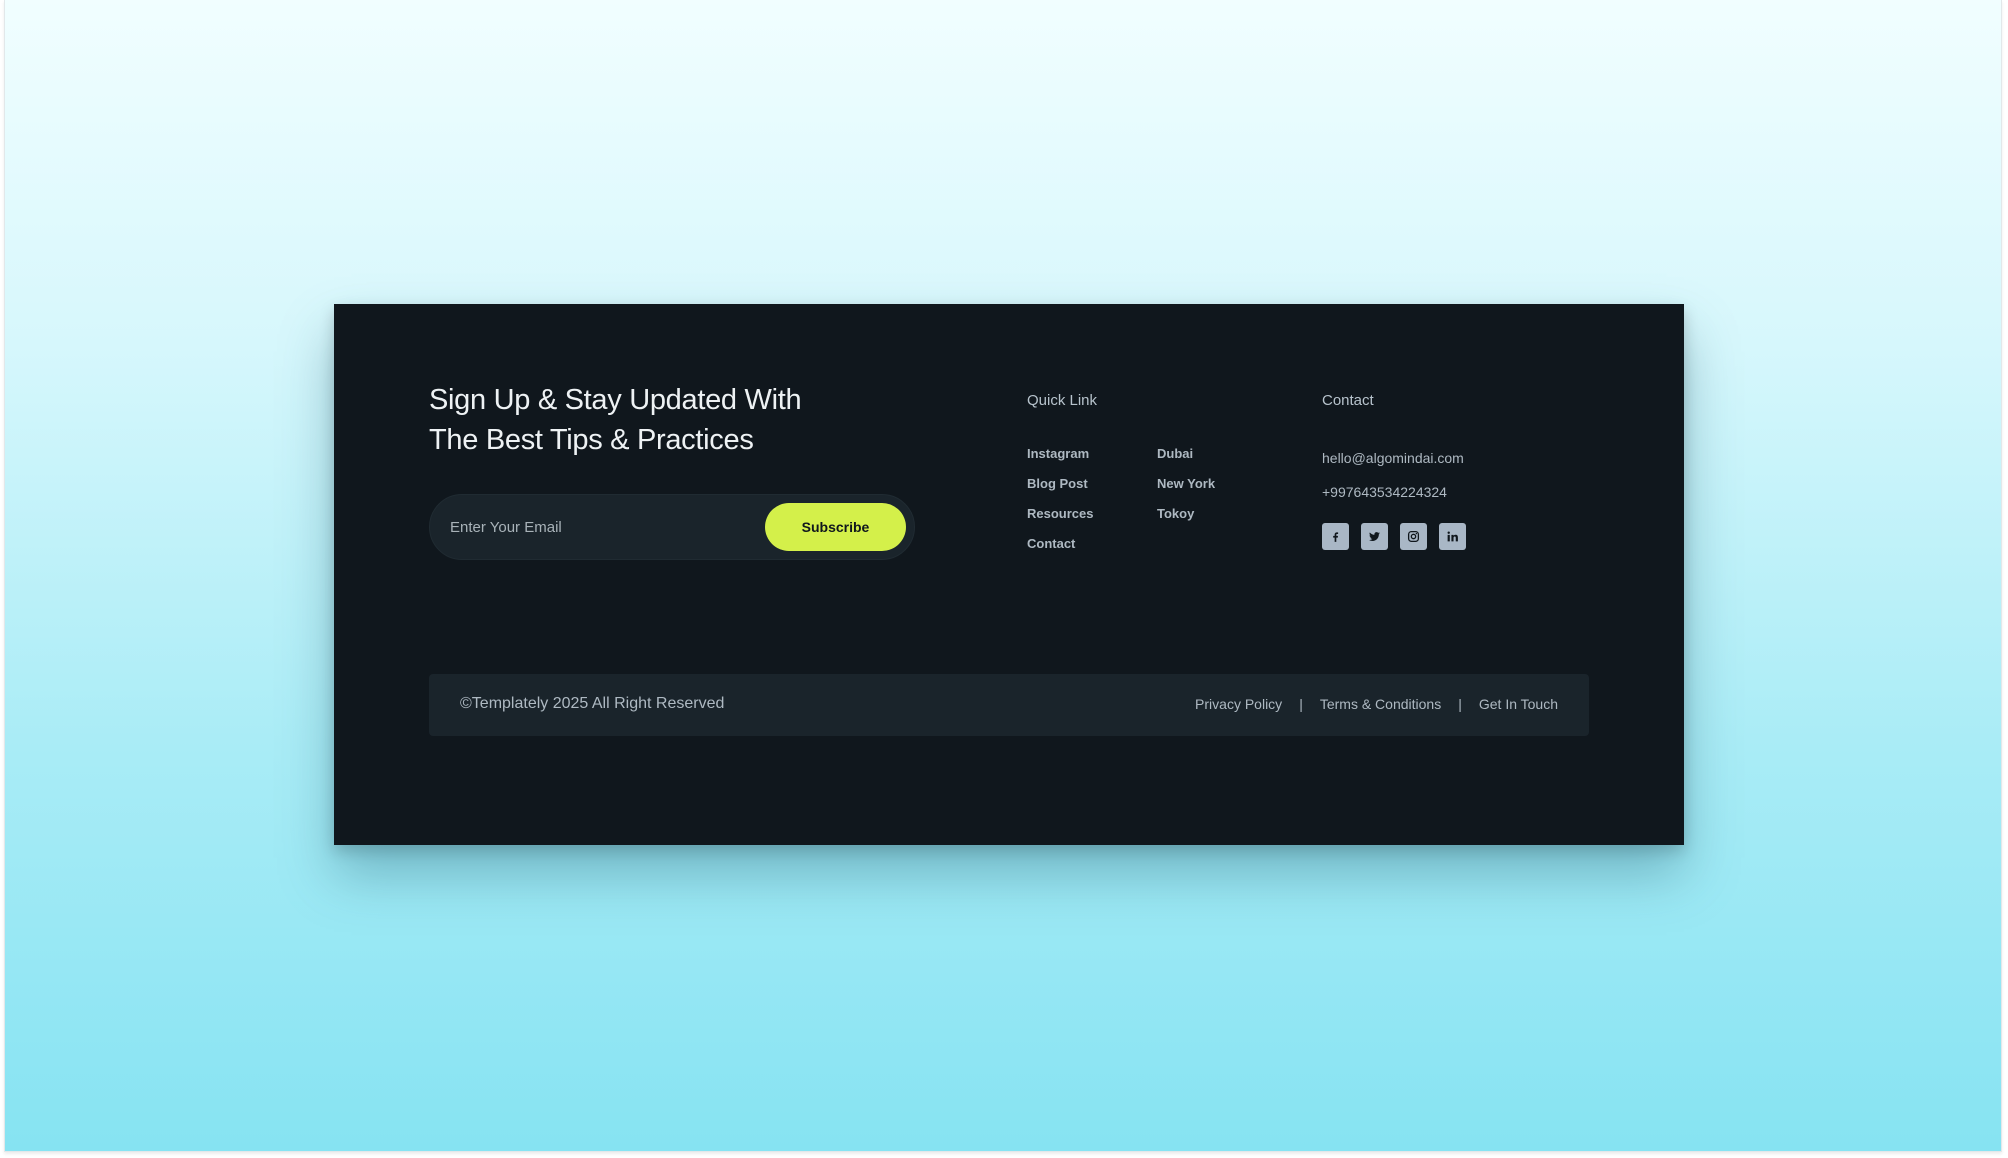  I want to click on list-item: New York, so click(1186, 490).